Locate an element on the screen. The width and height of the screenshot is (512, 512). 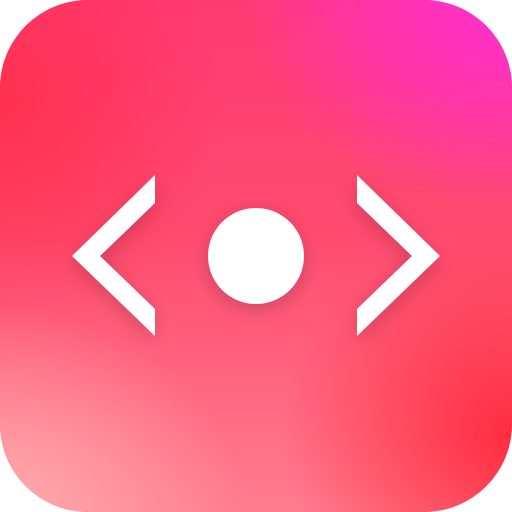
dot-icon is located at coordinates (256, 256).